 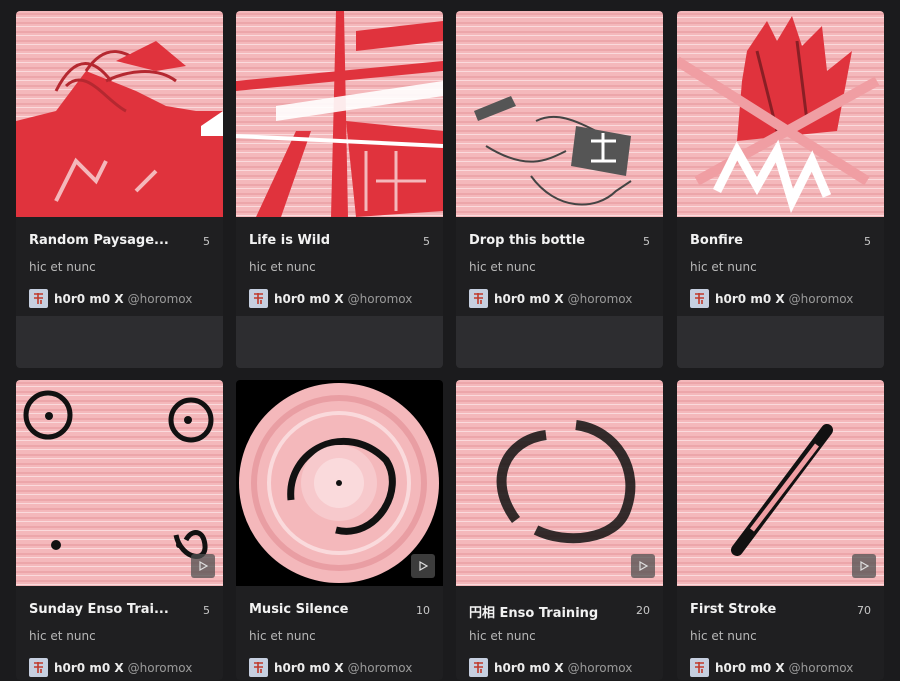 What do you see at coordinates (549, 611) in the screenshot?
I see `card-title: 円相 Enso Training` at bounding box center [549, 611].